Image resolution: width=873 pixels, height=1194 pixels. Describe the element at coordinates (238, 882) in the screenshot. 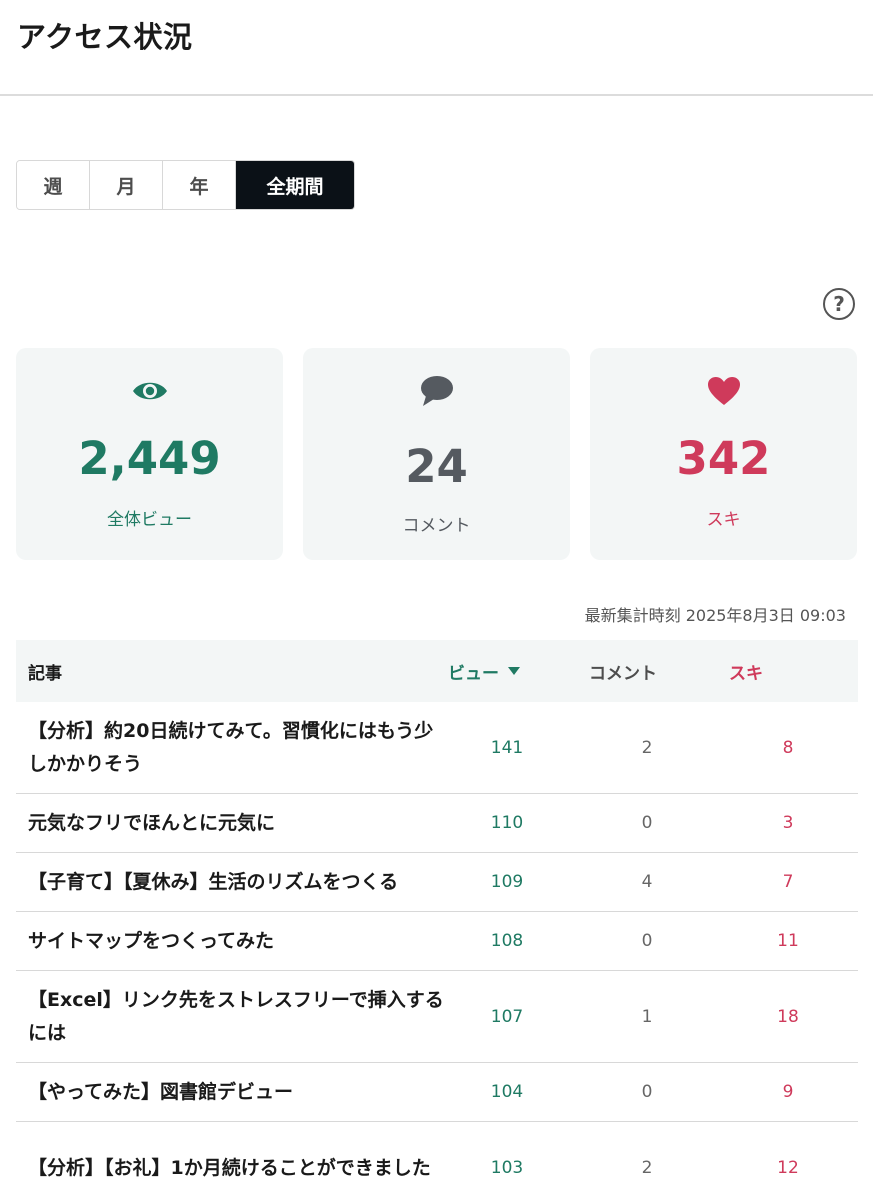

I see `article-title: 【子育て】【夏休み】生活のリズムをつくる` at that location.